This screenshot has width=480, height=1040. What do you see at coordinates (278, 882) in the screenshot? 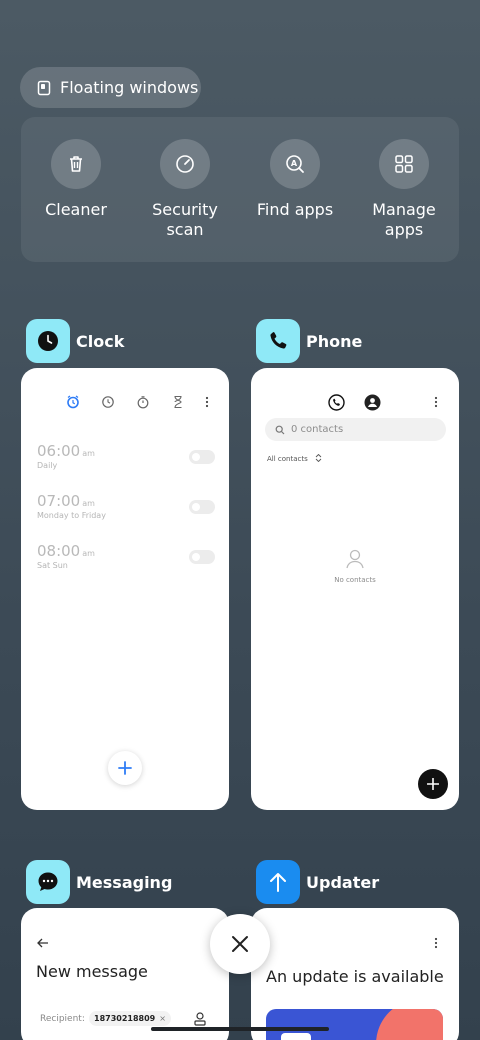
I see `updater-app-icon` at bounding box center [278, 882].